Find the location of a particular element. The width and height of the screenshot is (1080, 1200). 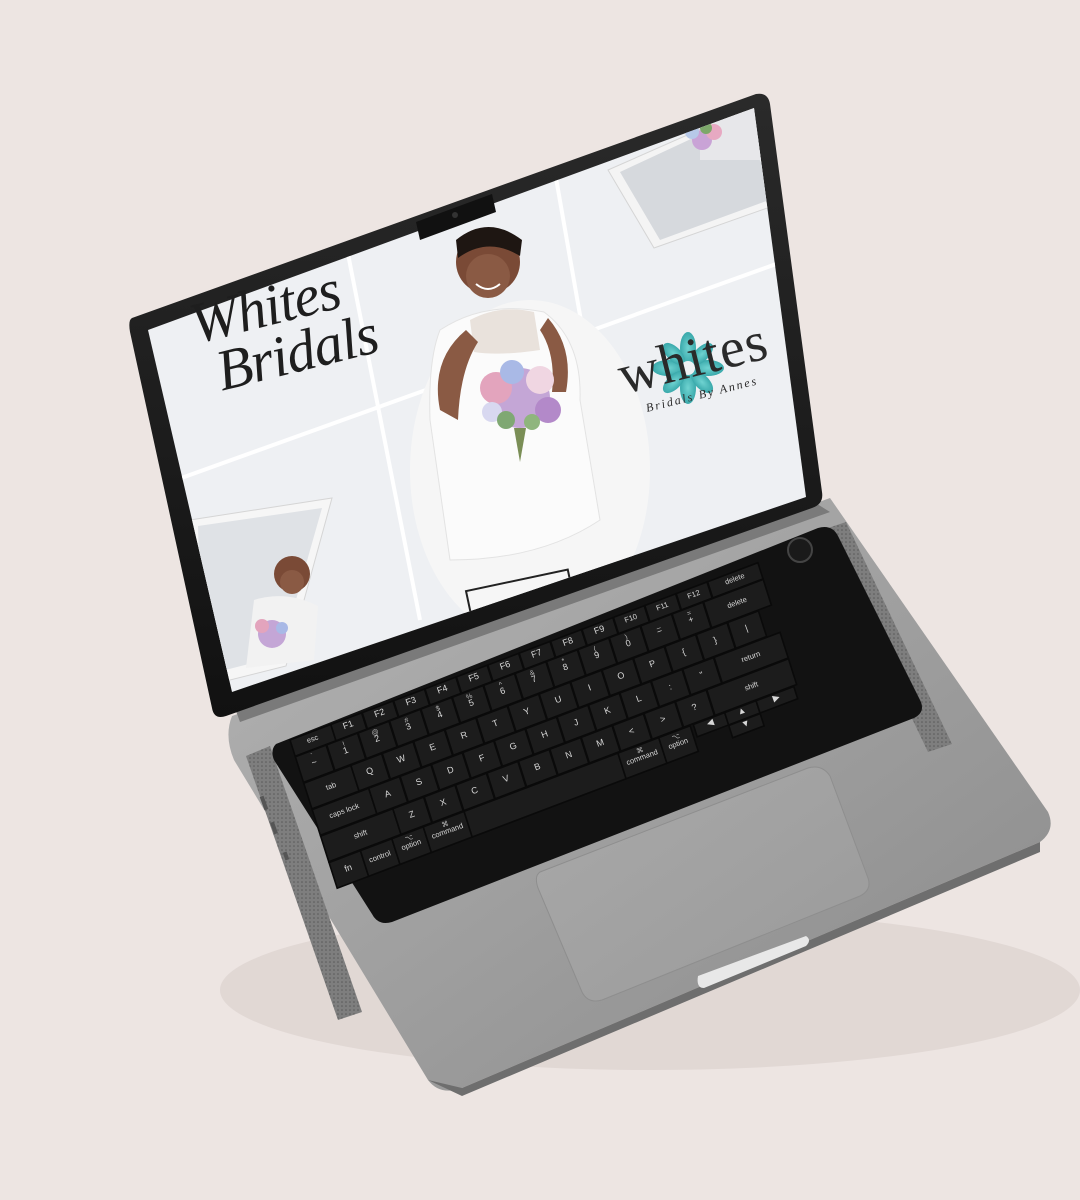

touch-id-button is located at coordinates (800, 550).